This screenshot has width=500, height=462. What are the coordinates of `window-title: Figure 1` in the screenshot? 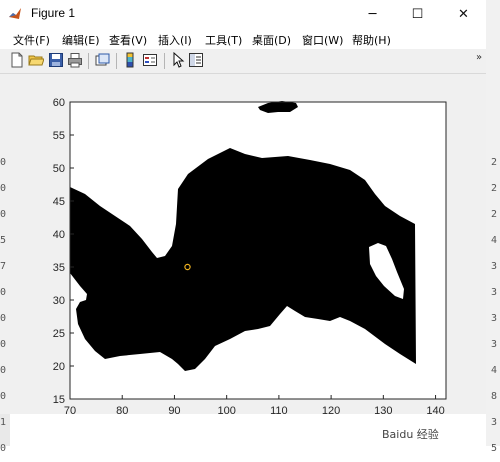 It's located at (53, 13).